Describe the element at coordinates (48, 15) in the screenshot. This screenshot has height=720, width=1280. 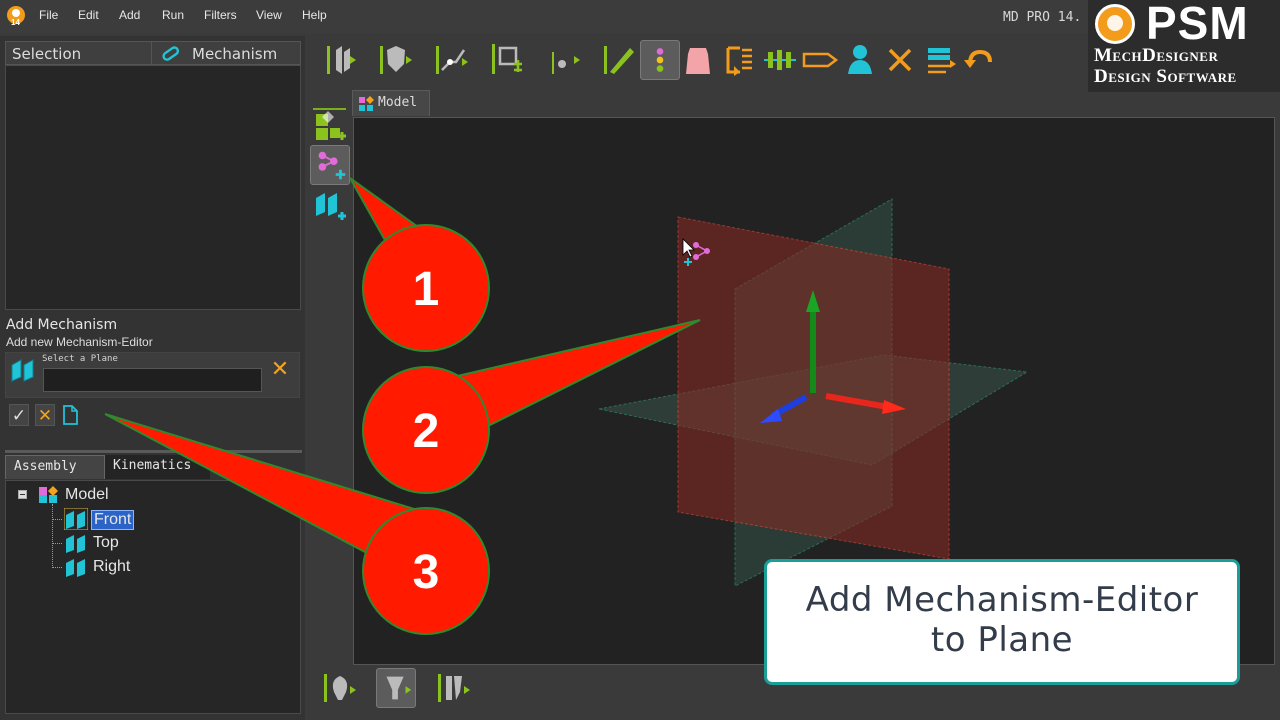
I see `menu-file: File` at that location.